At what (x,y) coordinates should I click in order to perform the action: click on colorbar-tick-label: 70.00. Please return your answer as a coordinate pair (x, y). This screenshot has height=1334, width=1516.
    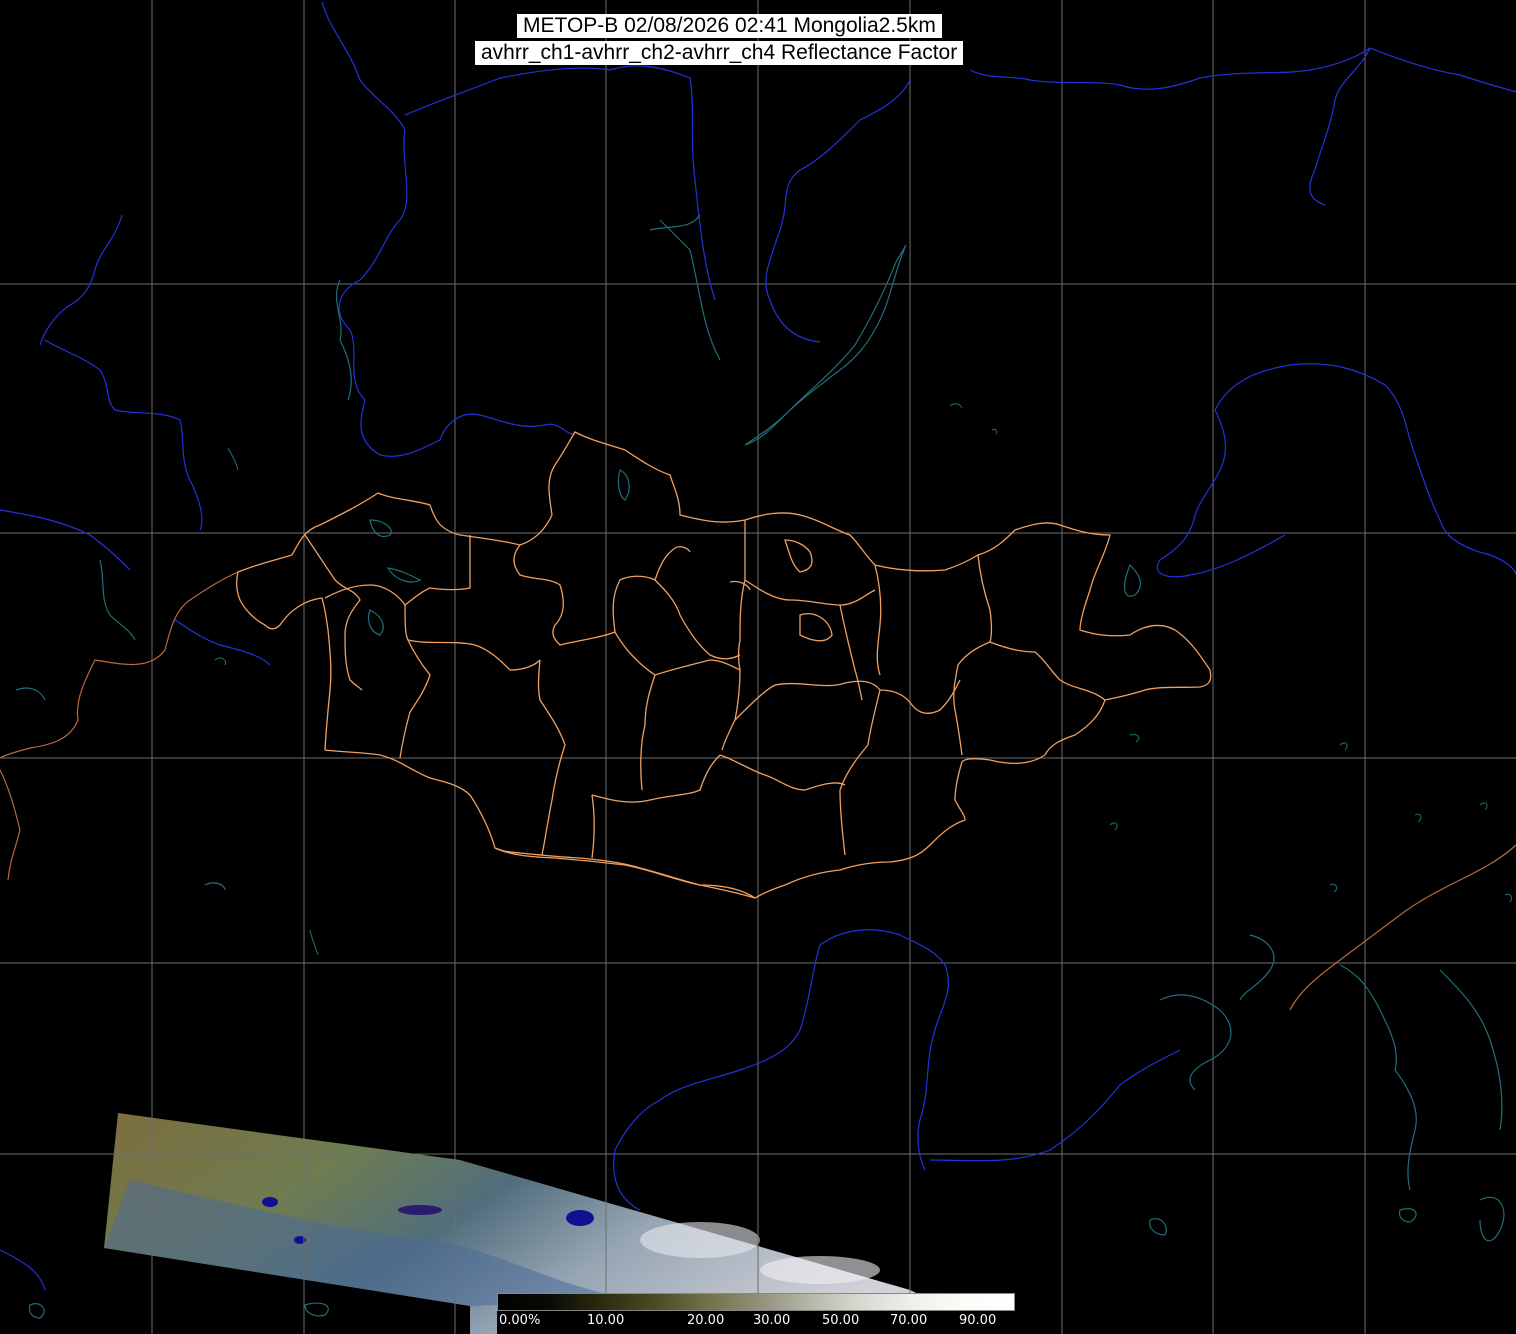
    Looking at the image, I should click on (909, 1320).